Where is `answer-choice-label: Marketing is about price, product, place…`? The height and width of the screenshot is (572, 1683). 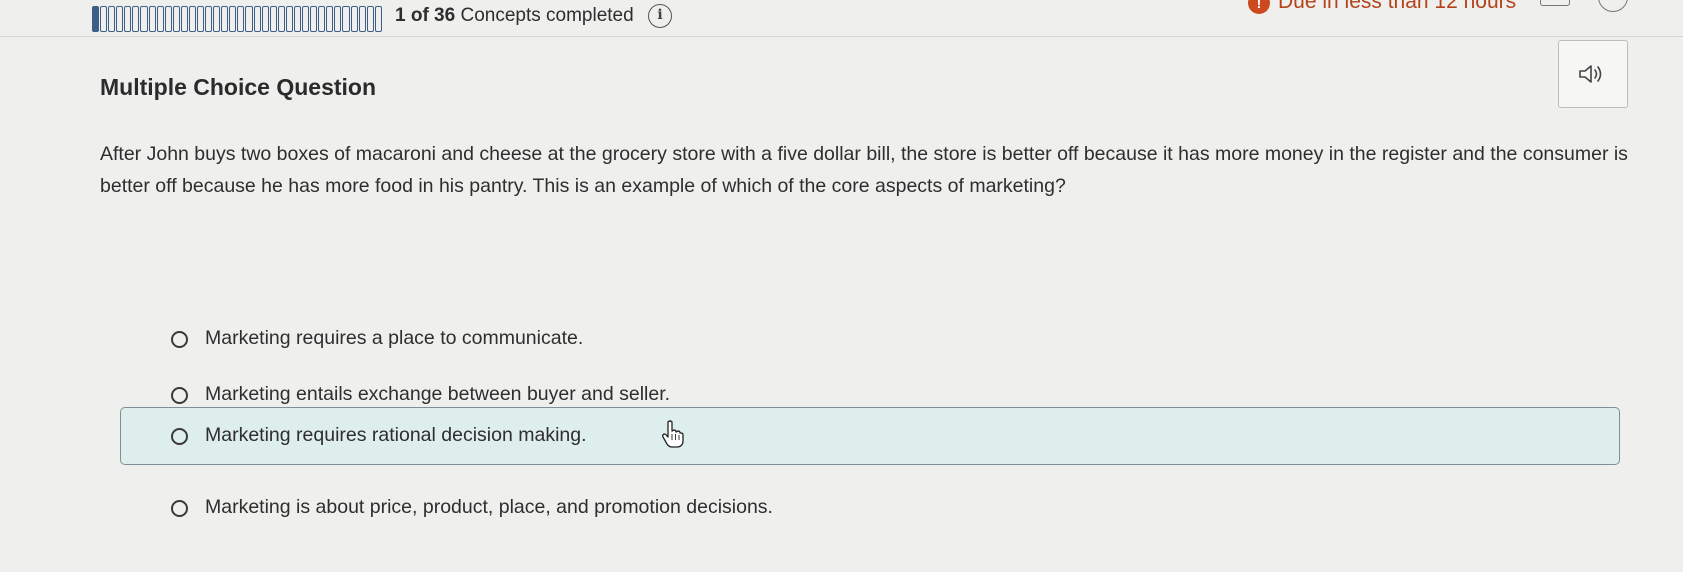 answer-choice-label: Marketing is about price, product, place… is located at coordinates (489, 507).